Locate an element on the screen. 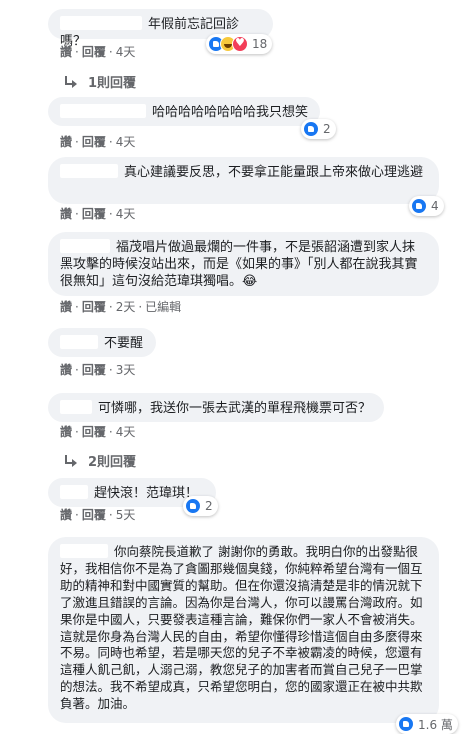  comment-text: 真心建議要反思，不要拿正能量跟上帝來做心理逃避 is located at coordinates (274, 172).